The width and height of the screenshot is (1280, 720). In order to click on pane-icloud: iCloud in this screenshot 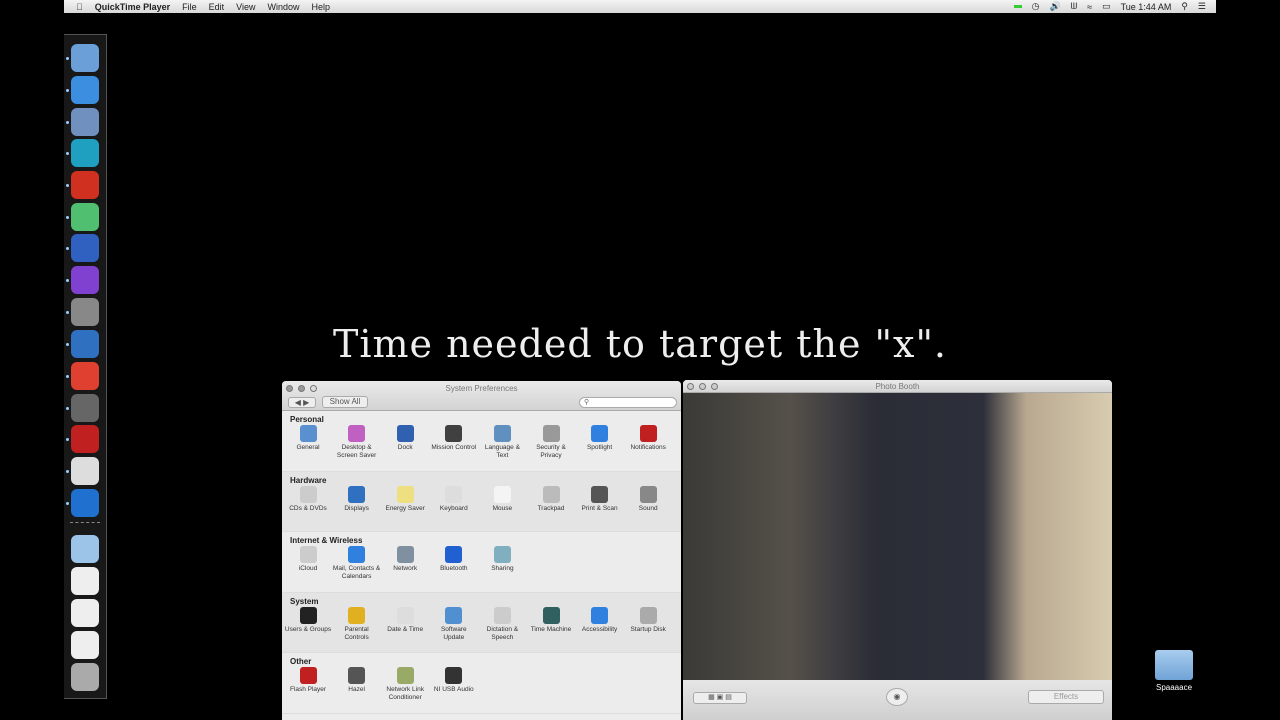, I will do `click(308, 559)`.